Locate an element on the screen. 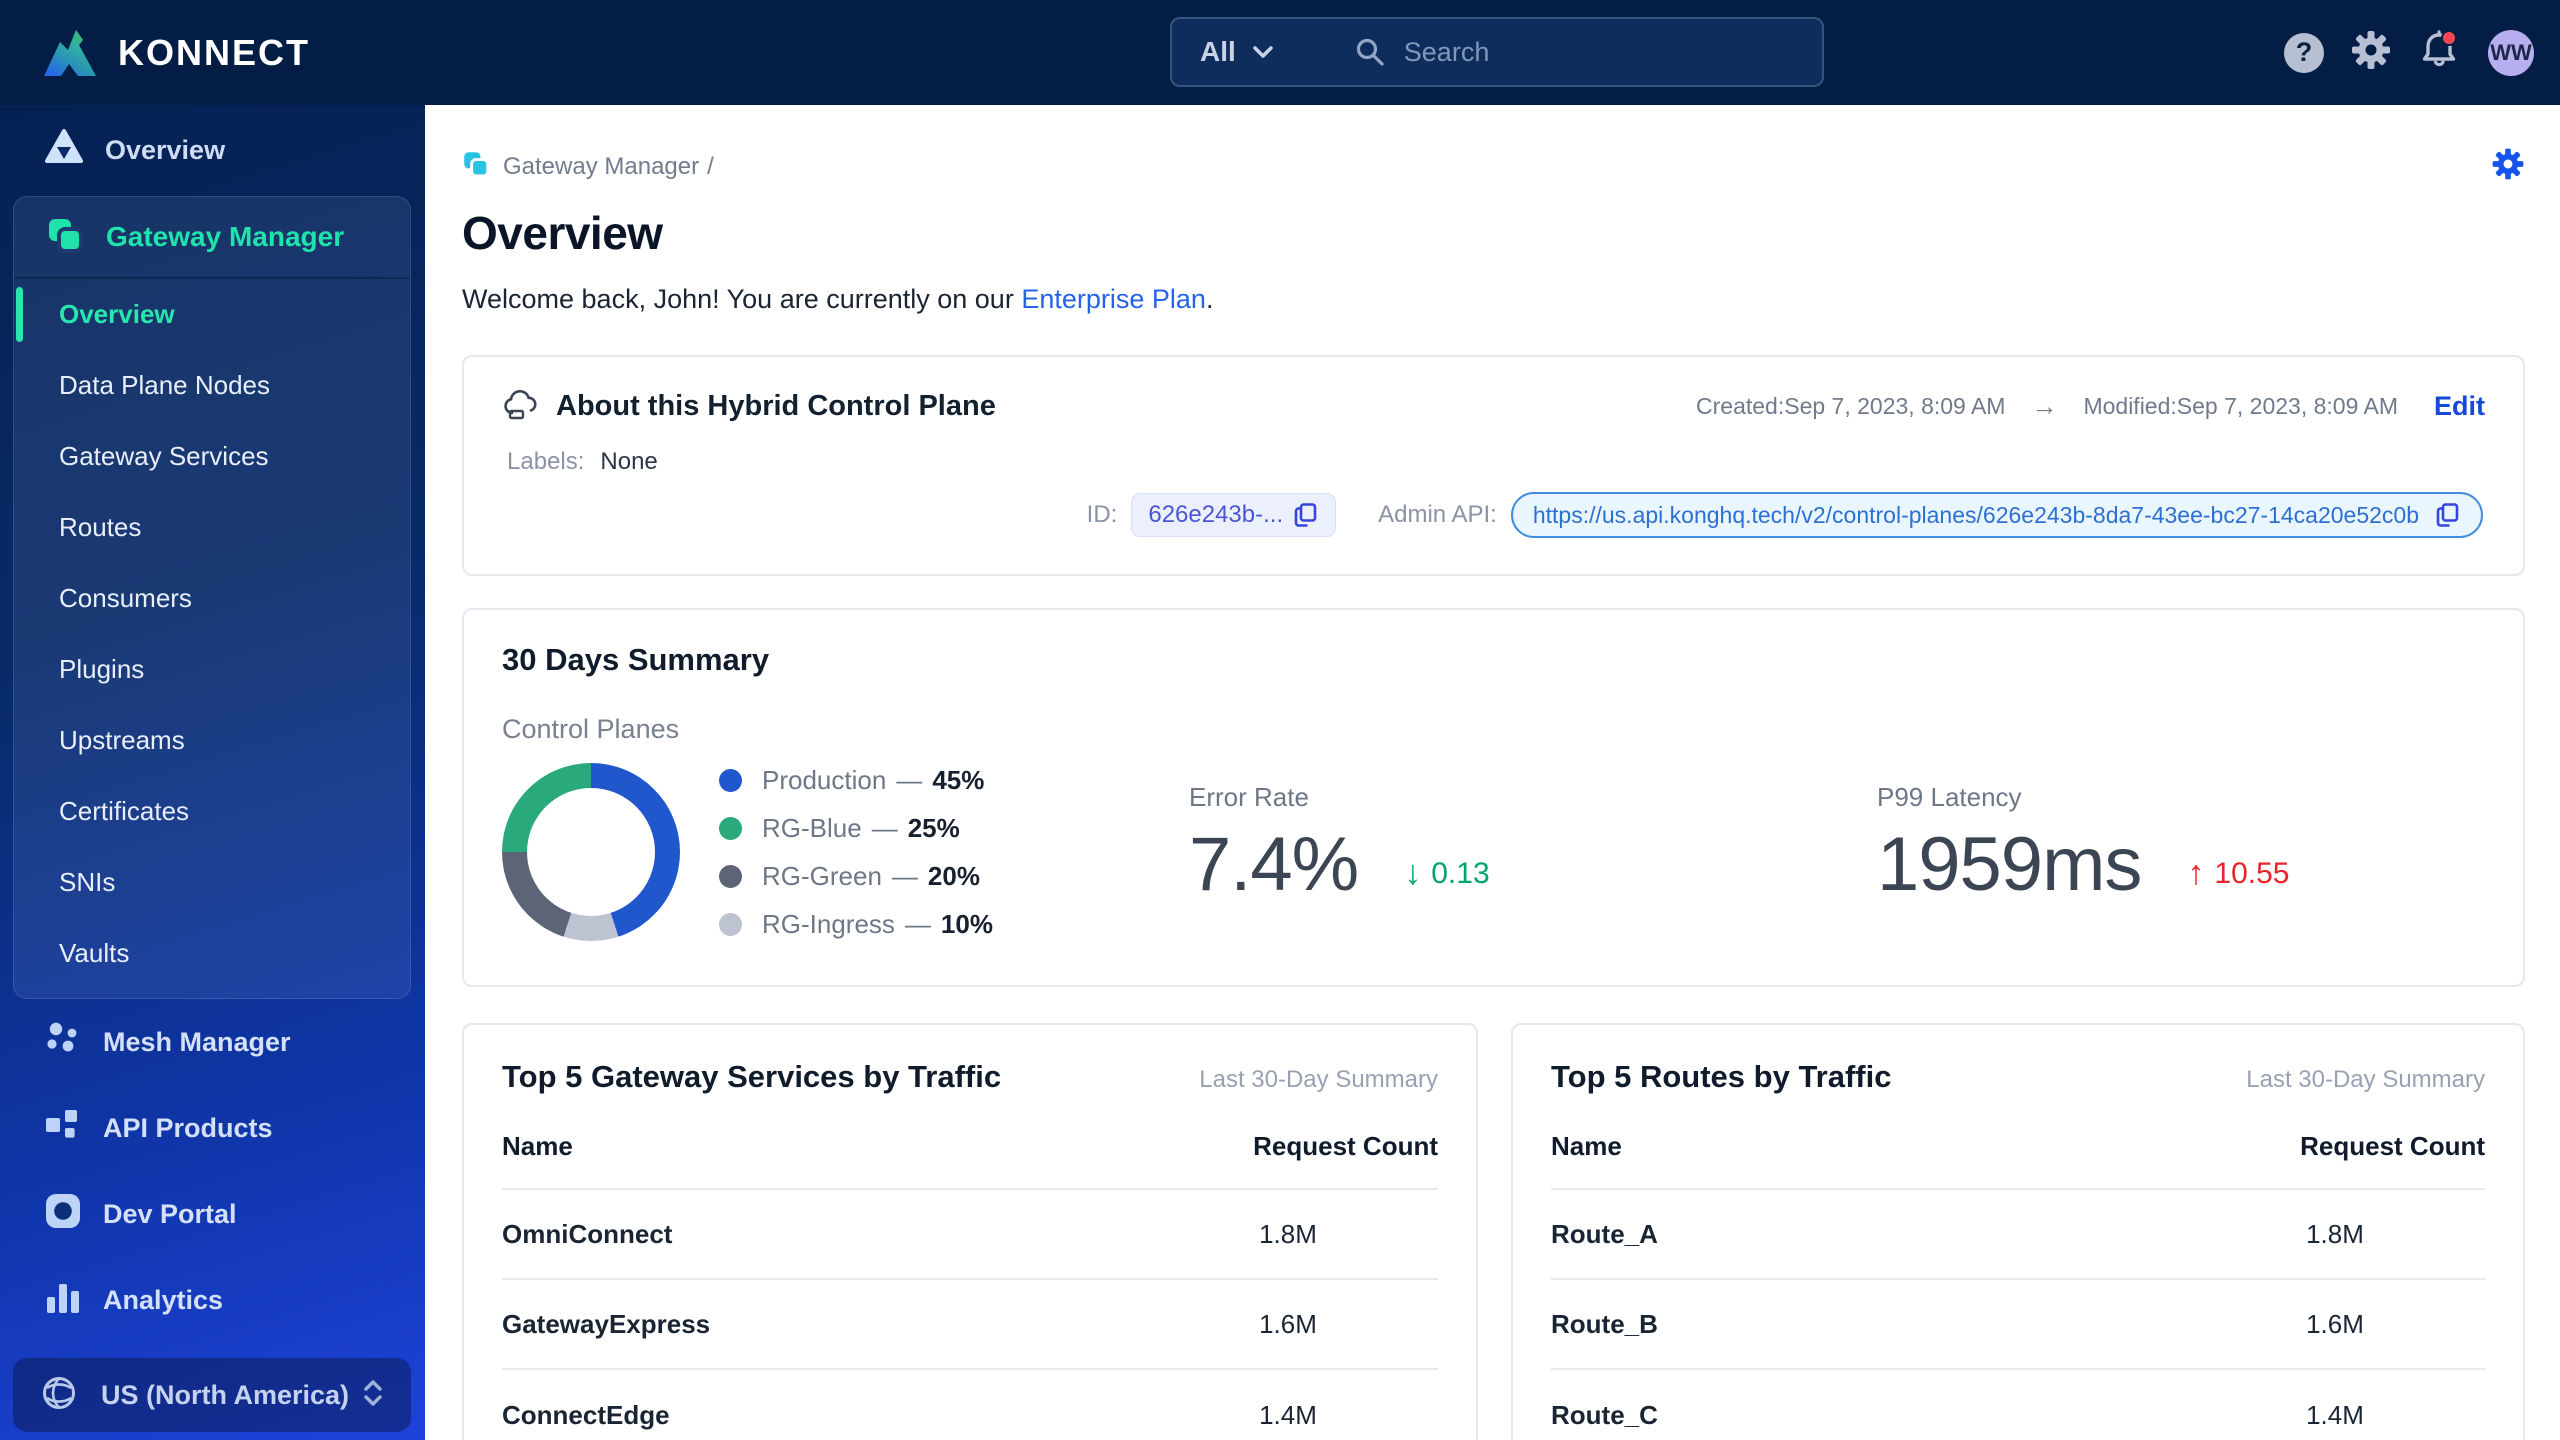  sidebar-subitem-vaults: Vaults is located at coordinates (212, 953).